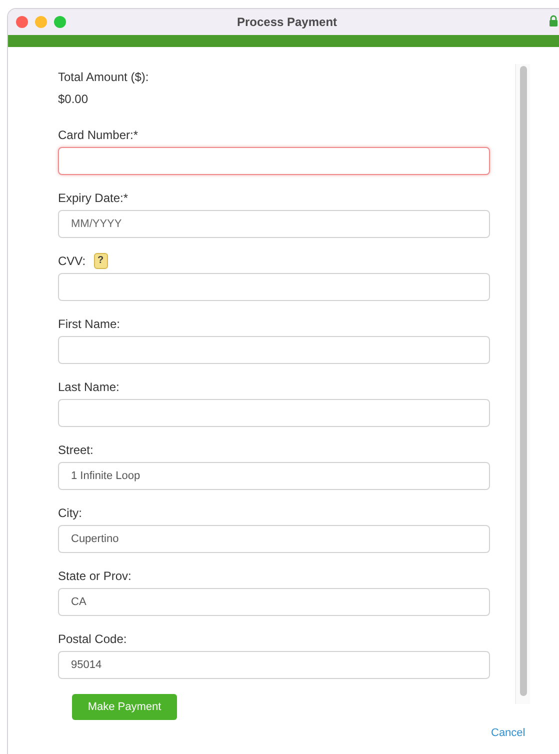  I want to click on field-label: Last Name:, so click(89, 387).